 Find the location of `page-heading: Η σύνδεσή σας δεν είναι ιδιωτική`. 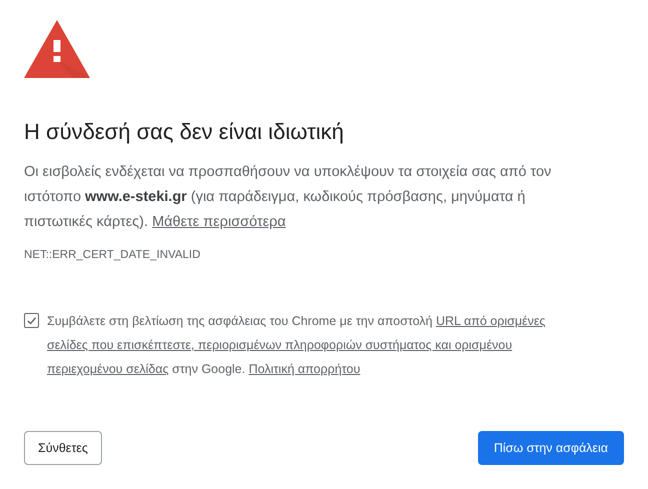

page-heading: Η σύνδεσή σας δεν είναι ιδιωτική is located at coordinates (184, 132).